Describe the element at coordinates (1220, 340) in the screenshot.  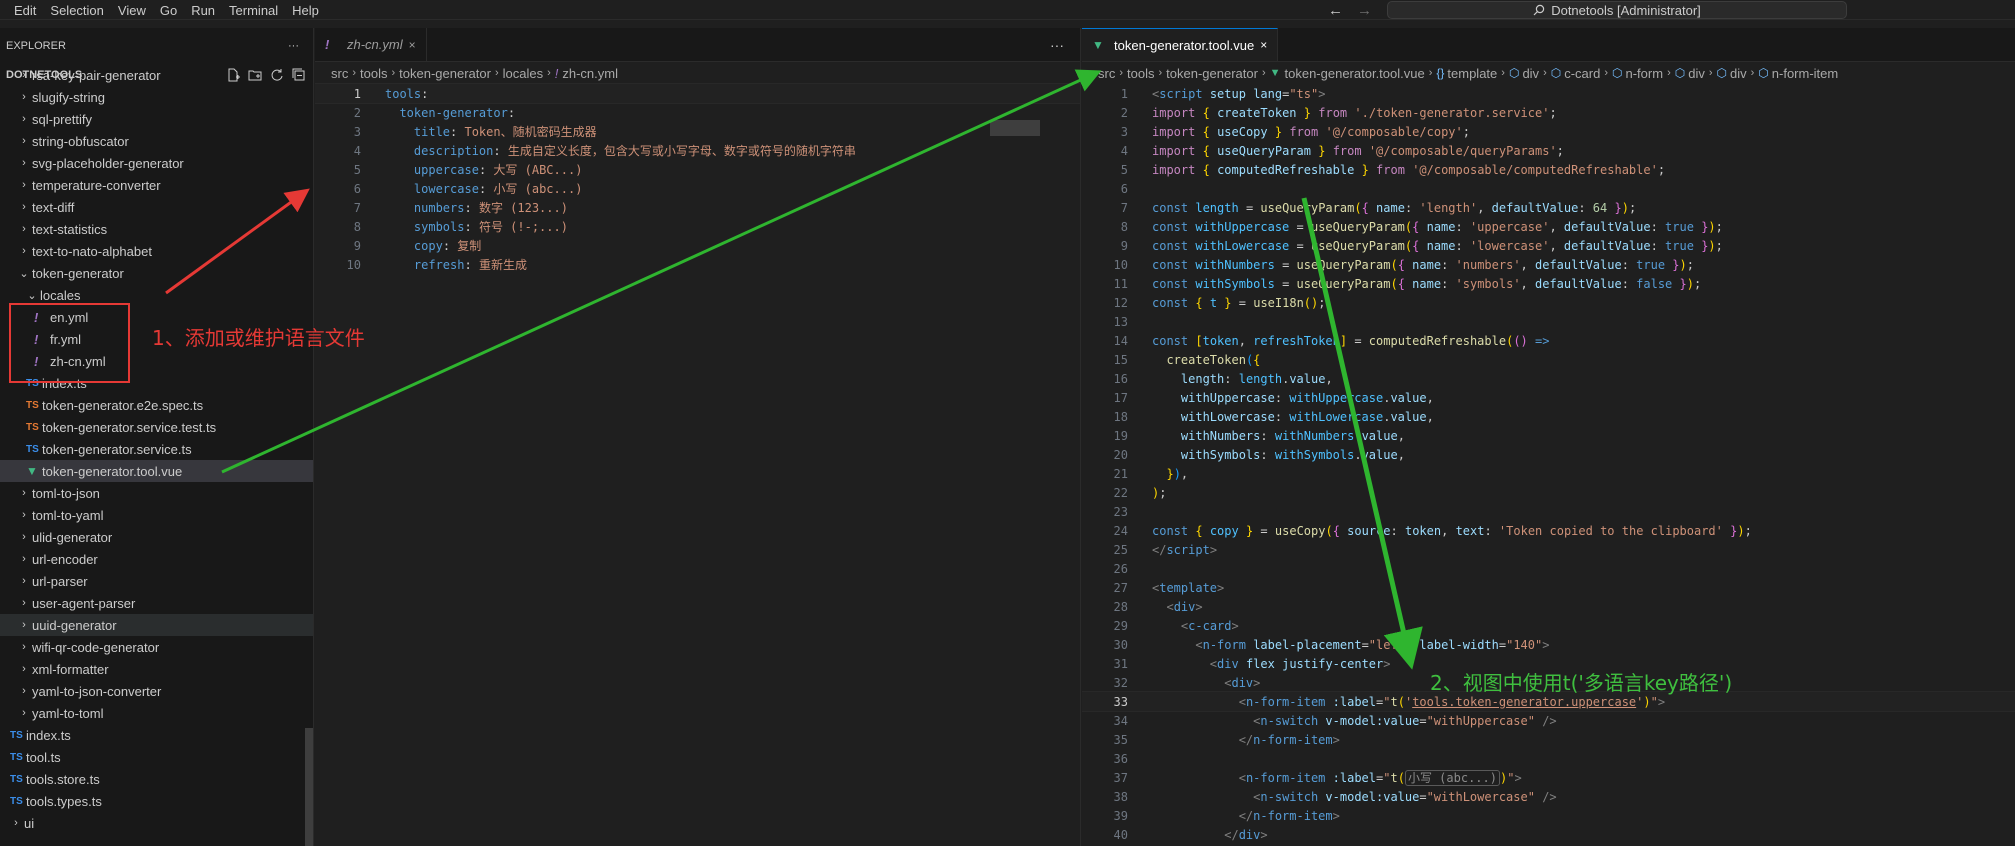
I see `code-token: token` at that location.